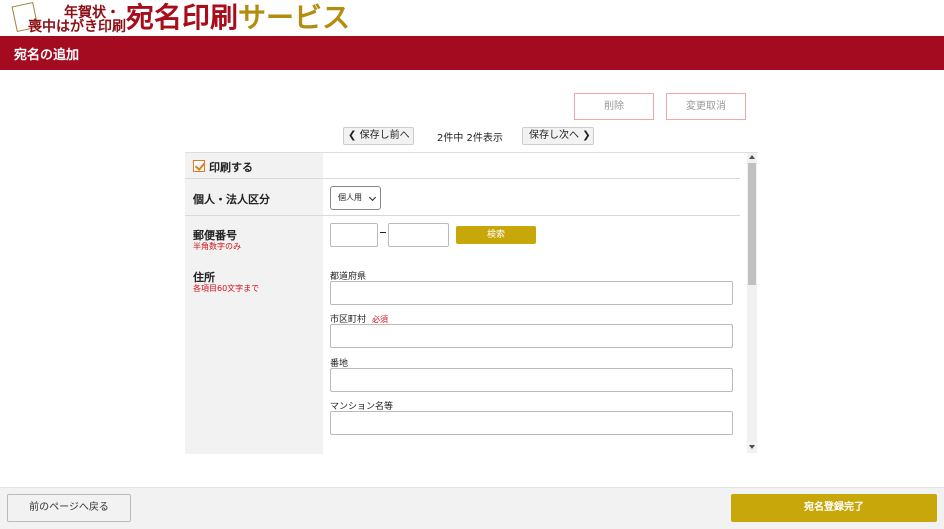 The width and height of the screenshot is (944, 529). What do you see at coordinates (752, 447) in the screenshot?
I see `scroll-down-icon` at bounding box center [752, 447].